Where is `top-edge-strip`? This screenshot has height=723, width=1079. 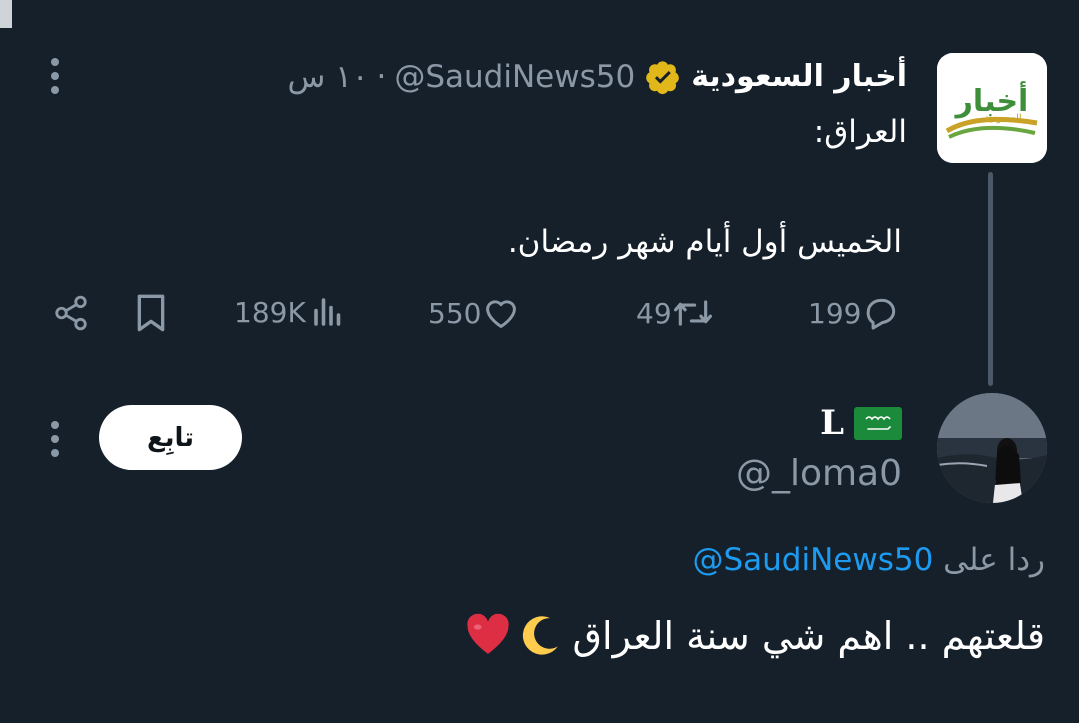 top-edge-strip is located at coordinates (6, 14).